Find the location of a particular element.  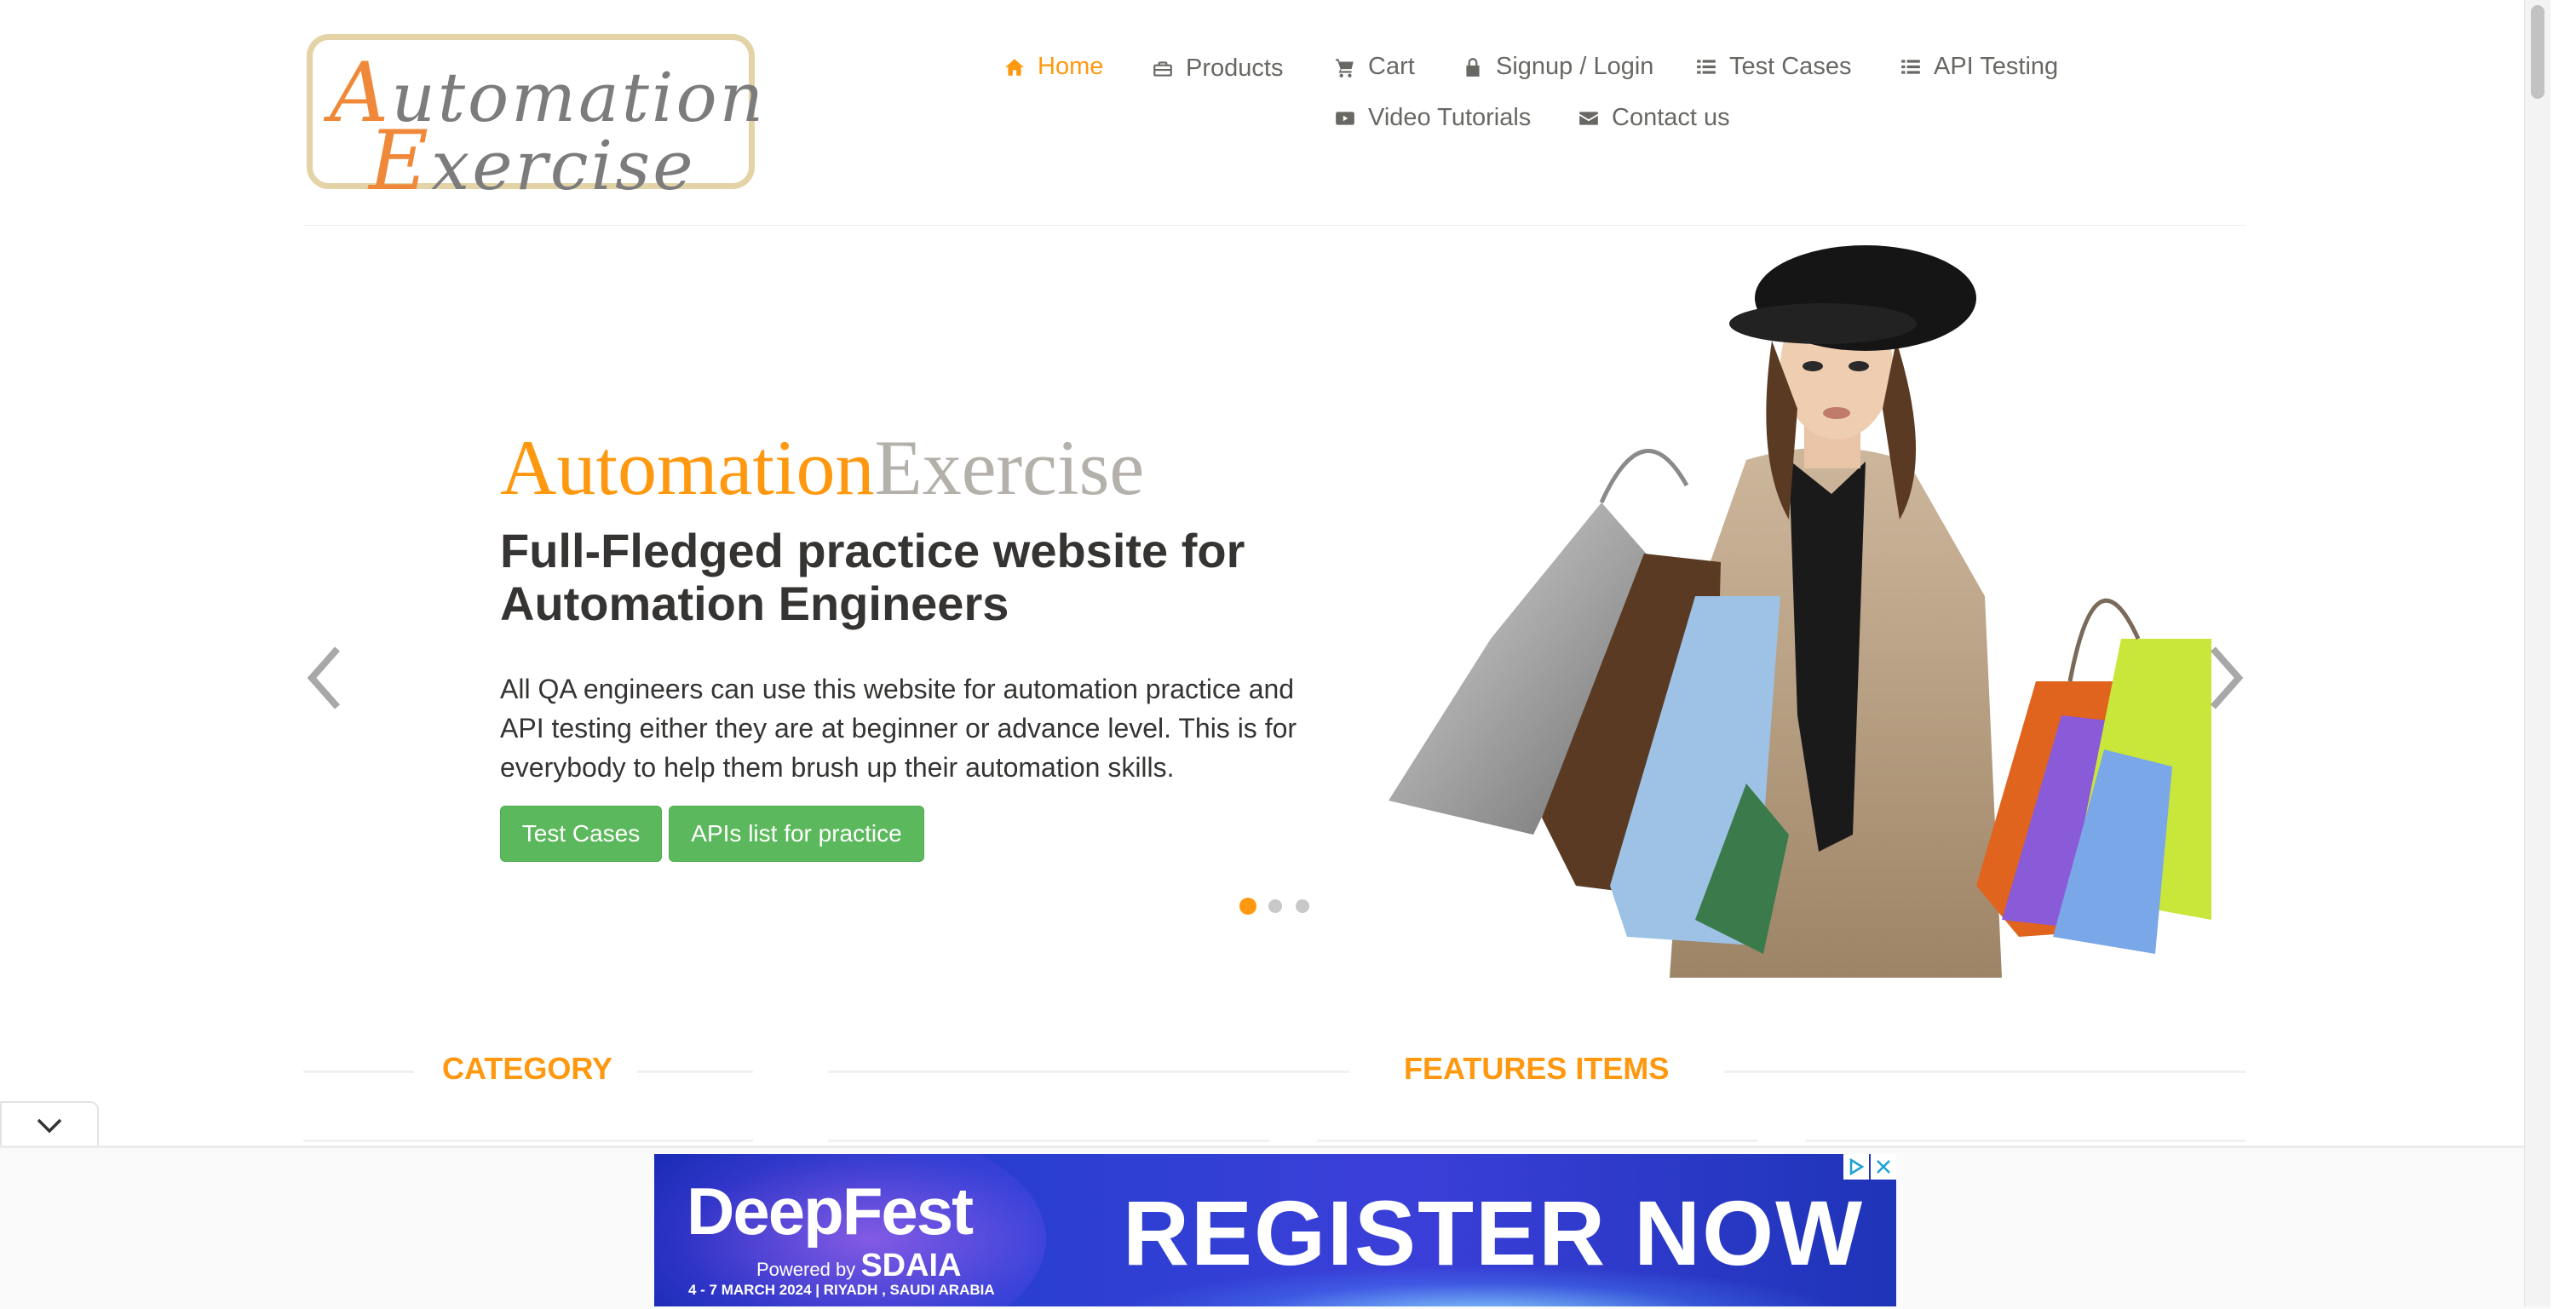

ad-close-button is located at coordinates (1884, 1167).